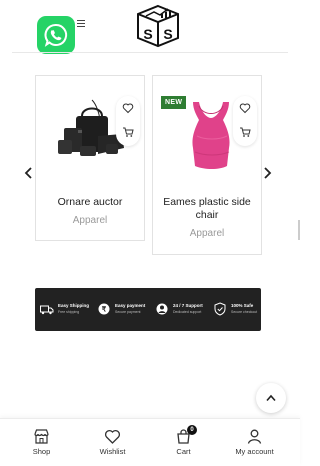  I want to click on chevron-right-icon, so click(268, 173).